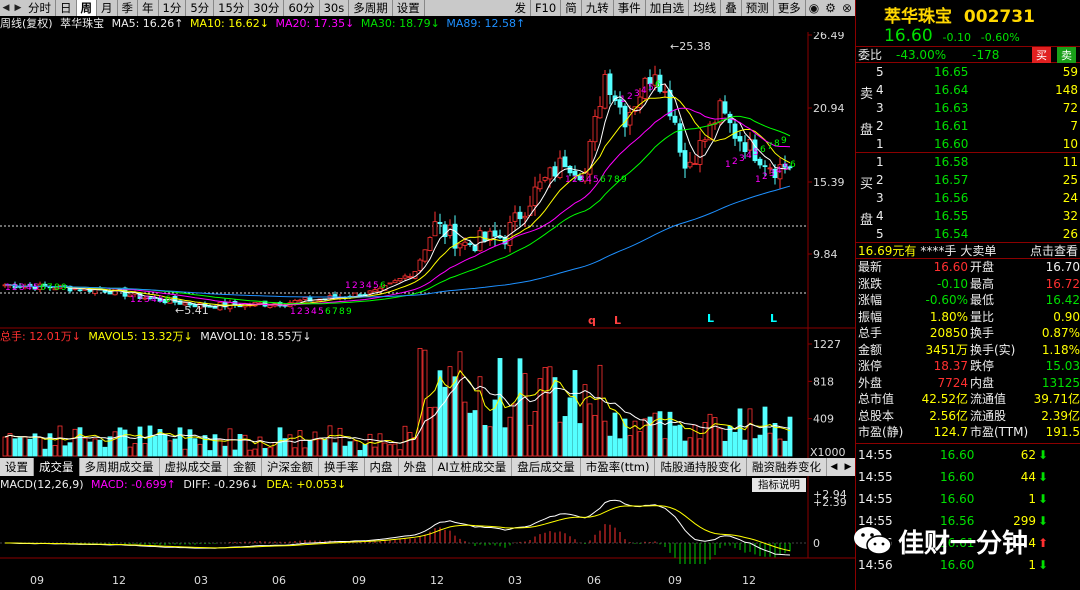 The height and width of the screenshot is (590, 1080). I want to click on period-btn-2: 周, so click(86, 8).